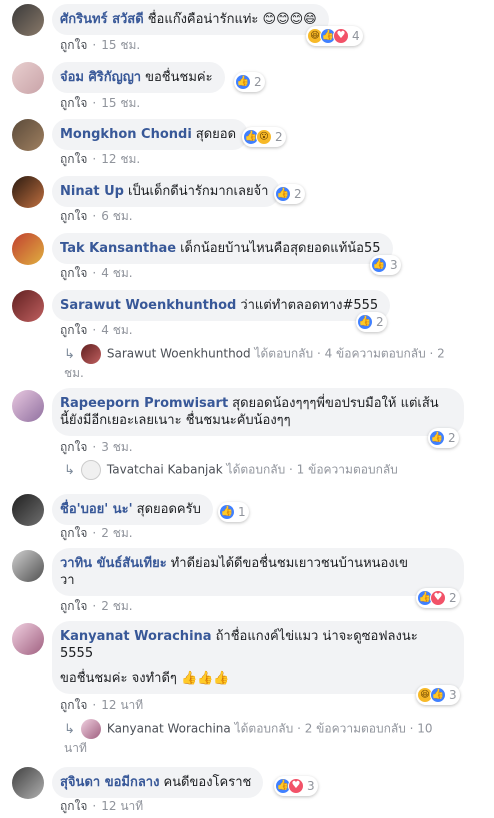 The width and height of the screenshot is (494, 818). Describe the element at coordinates (77, 653) in the screenshot. I see `comment-text-line2: 5555` at that location.